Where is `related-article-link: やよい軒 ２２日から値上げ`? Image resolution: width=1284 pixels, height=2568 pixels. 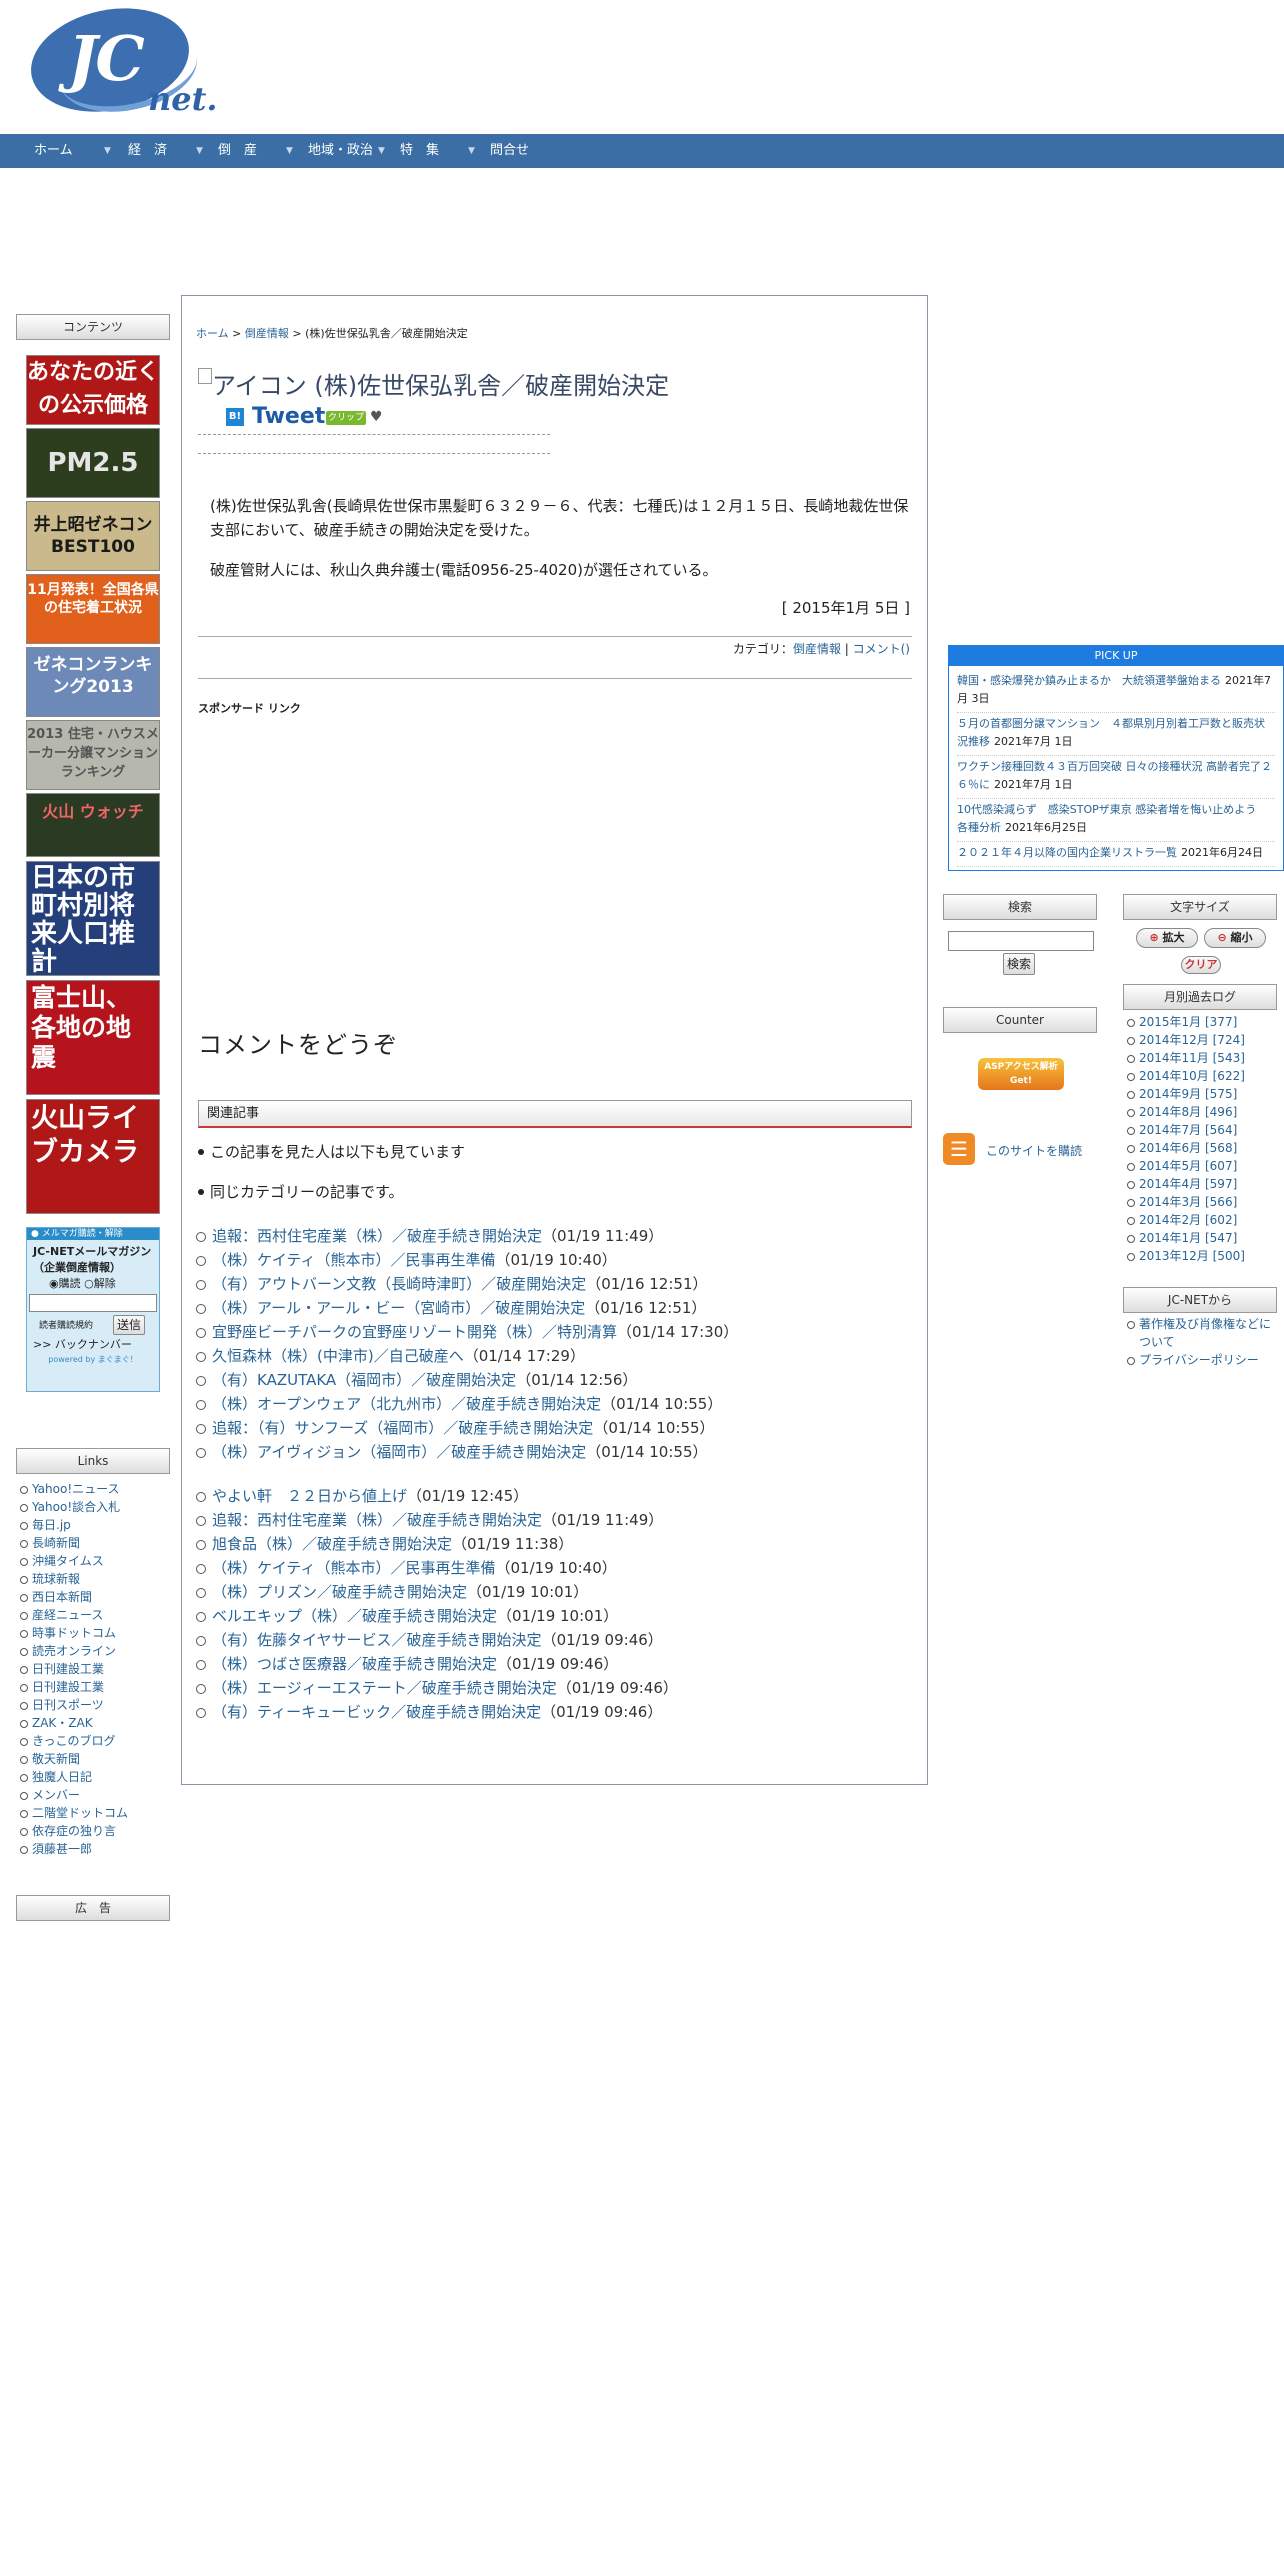 related-article-link: やよい軒 ２２日から値上げ is located at coordinates (309, 1496).